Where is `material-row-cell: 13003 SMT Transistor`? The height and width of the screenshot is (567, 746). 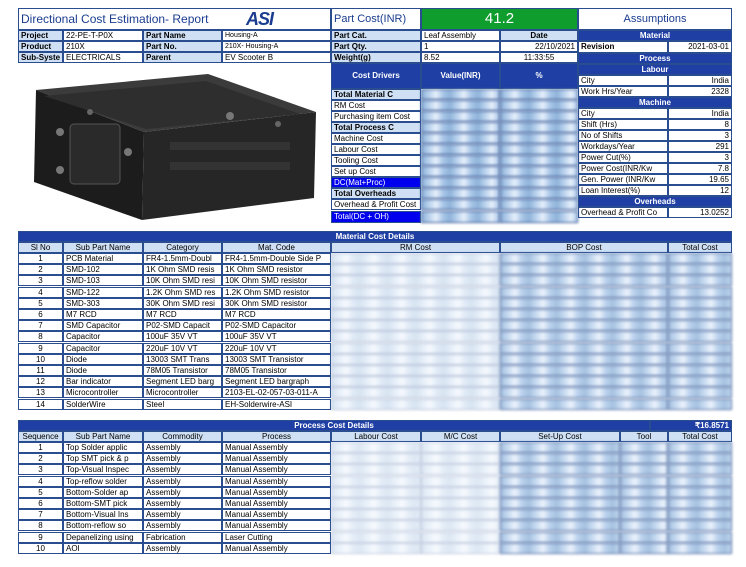
material-row-cell: 13003 SMT Transistor is located at coordinates (276, 359).